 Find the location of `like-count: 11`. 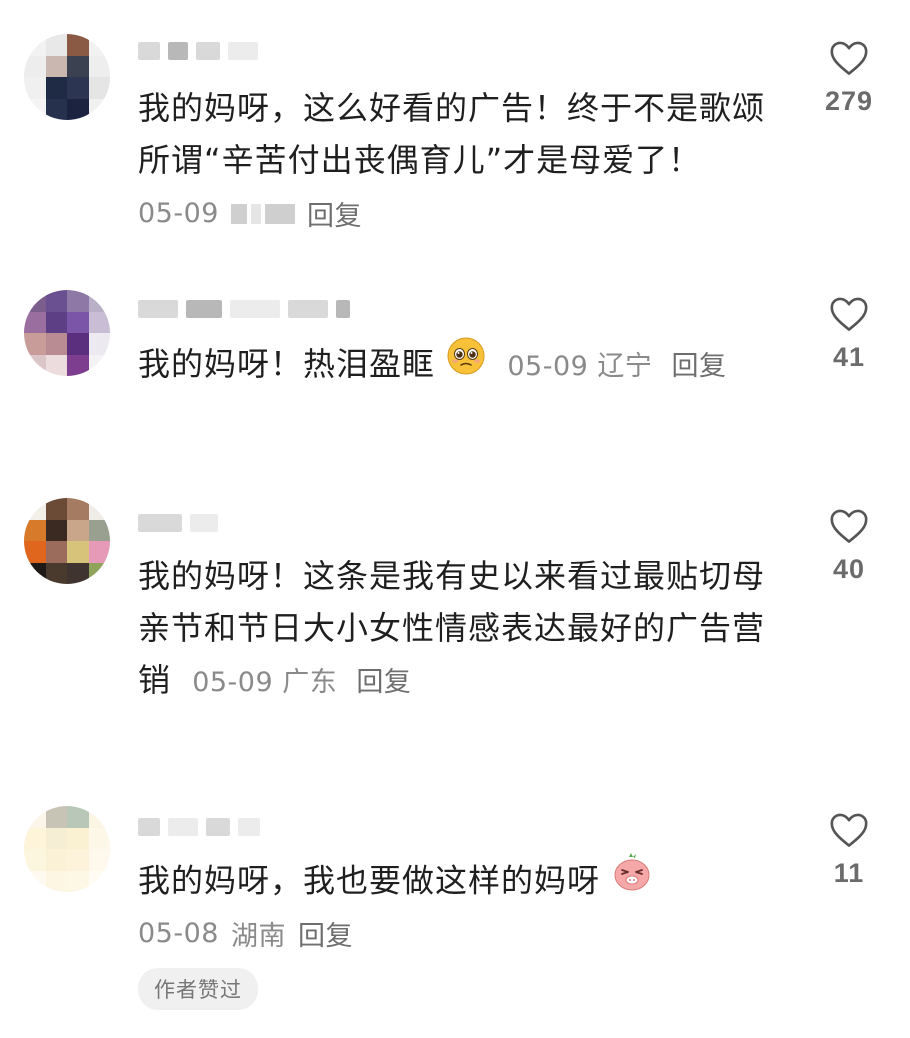

like-count: 11 is located at coordinates (849, 873).